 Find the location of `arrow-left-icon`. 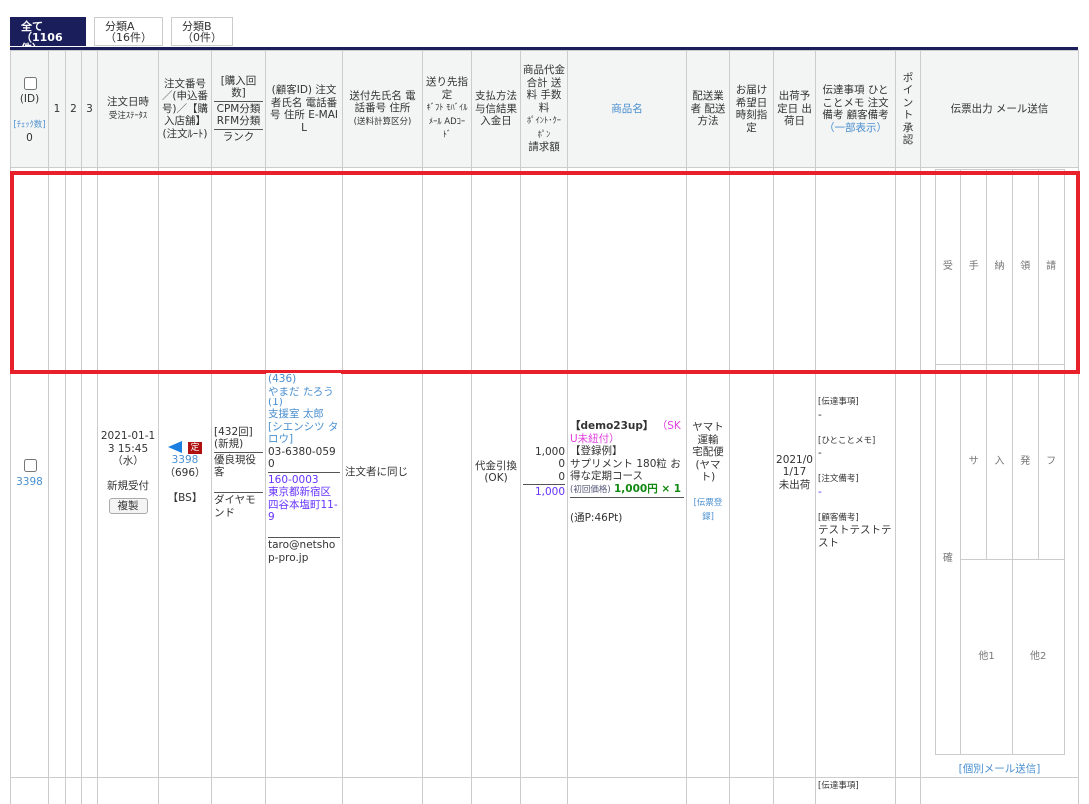

arrow-left-icon is located at coordinates (175, 446).